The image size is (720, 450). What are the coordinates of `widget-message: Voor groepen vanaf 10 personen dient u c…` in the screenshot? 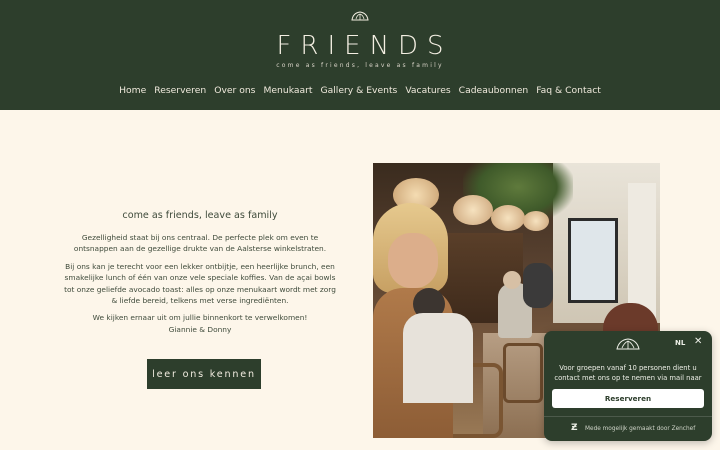 It's located at (628, 373).